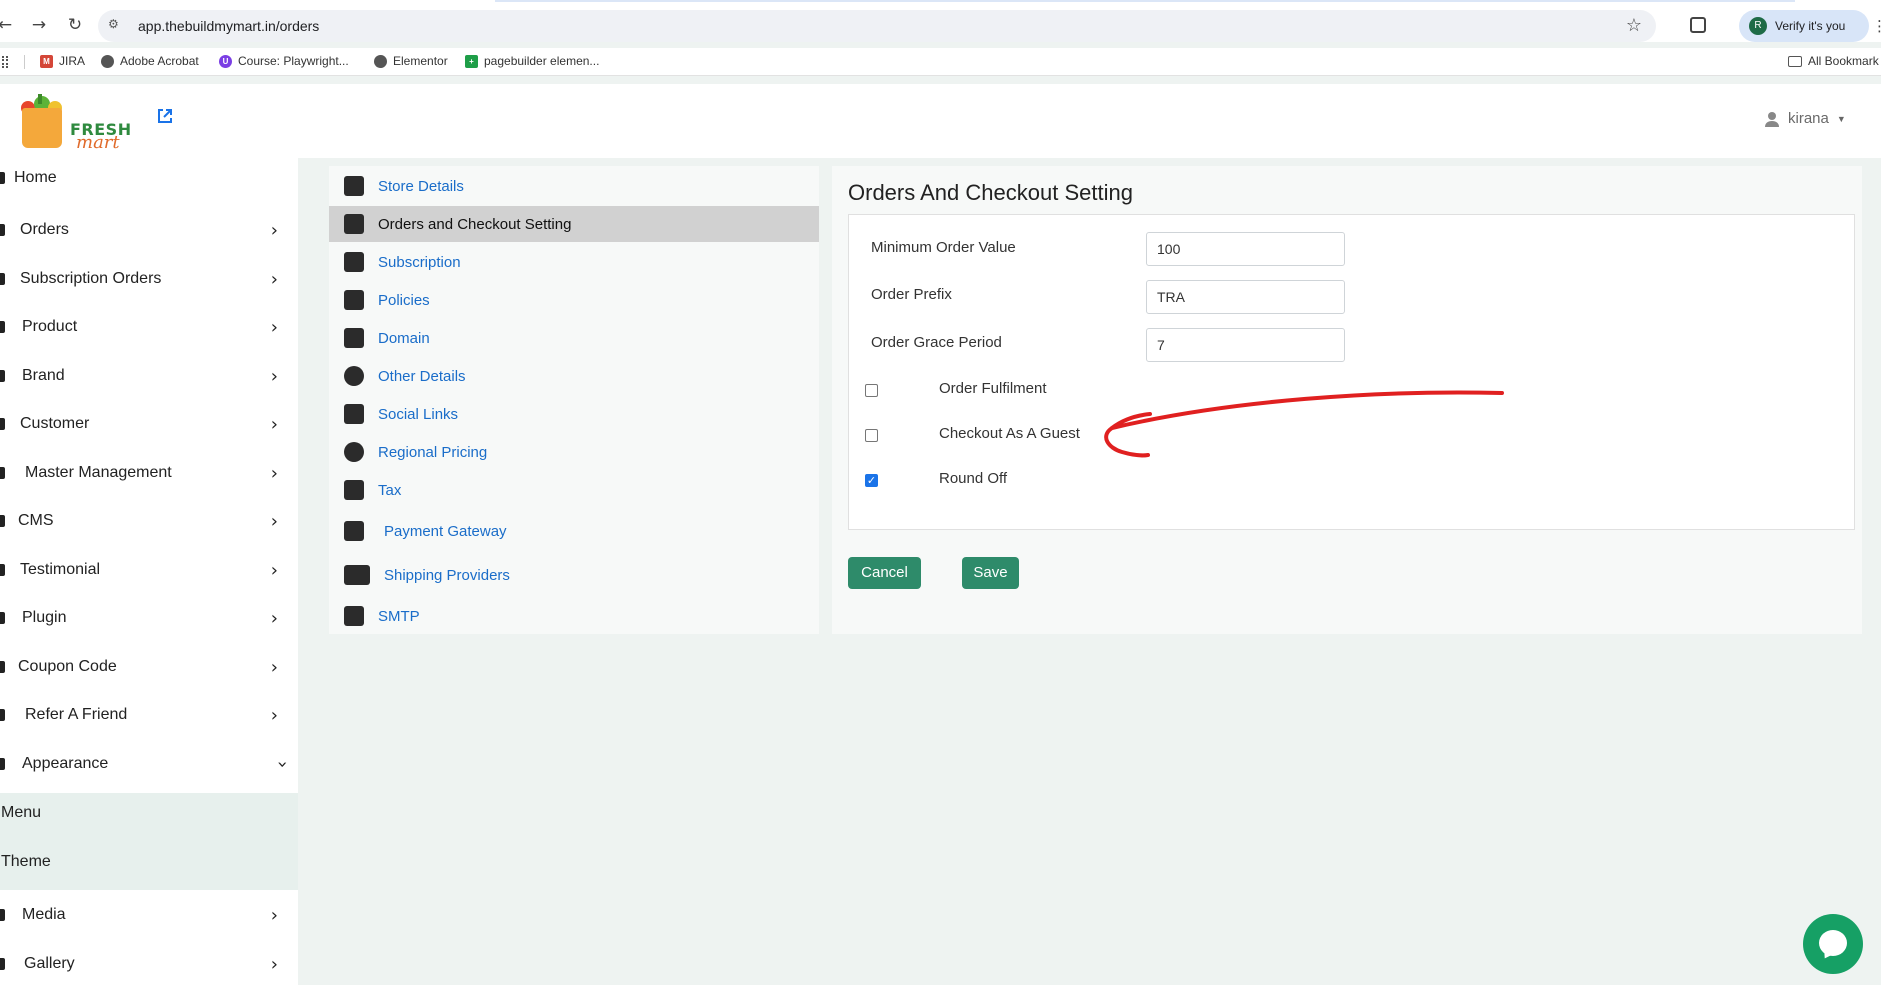  What do you see at coordinates (475, 224) in the screenshot?
I see `settings-nav-label: Orders and Checkout Setting` at bounding box center [475, 224].